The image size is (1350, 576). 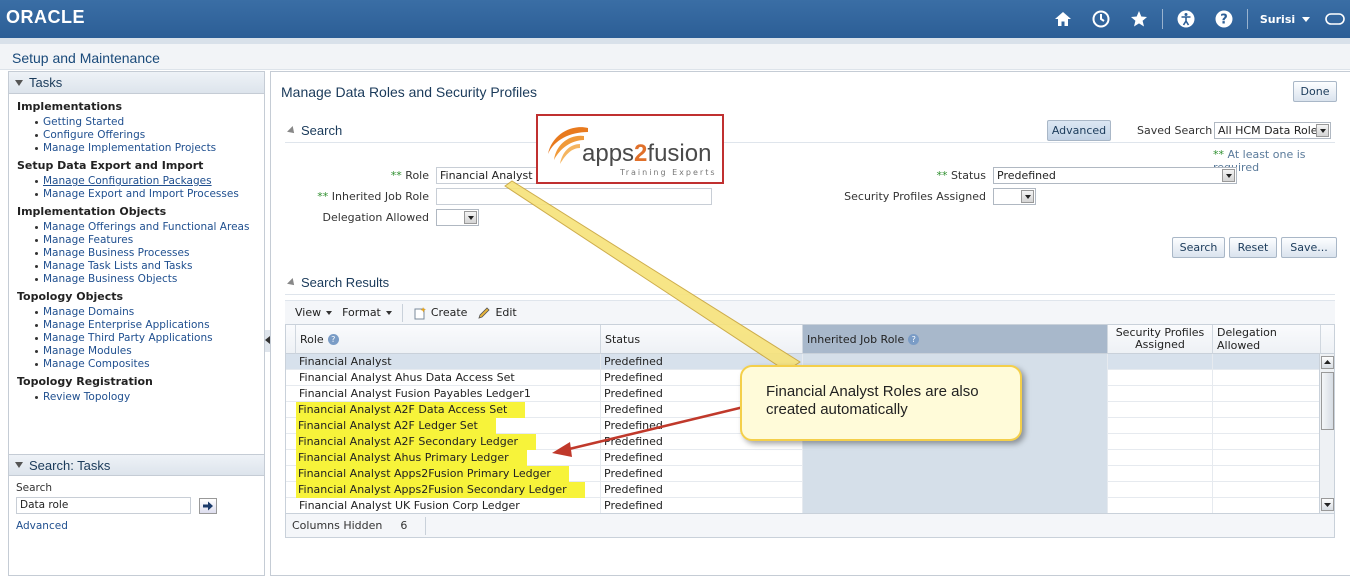 I want to click on scroll-thumb, so click(x=1327, y=401).